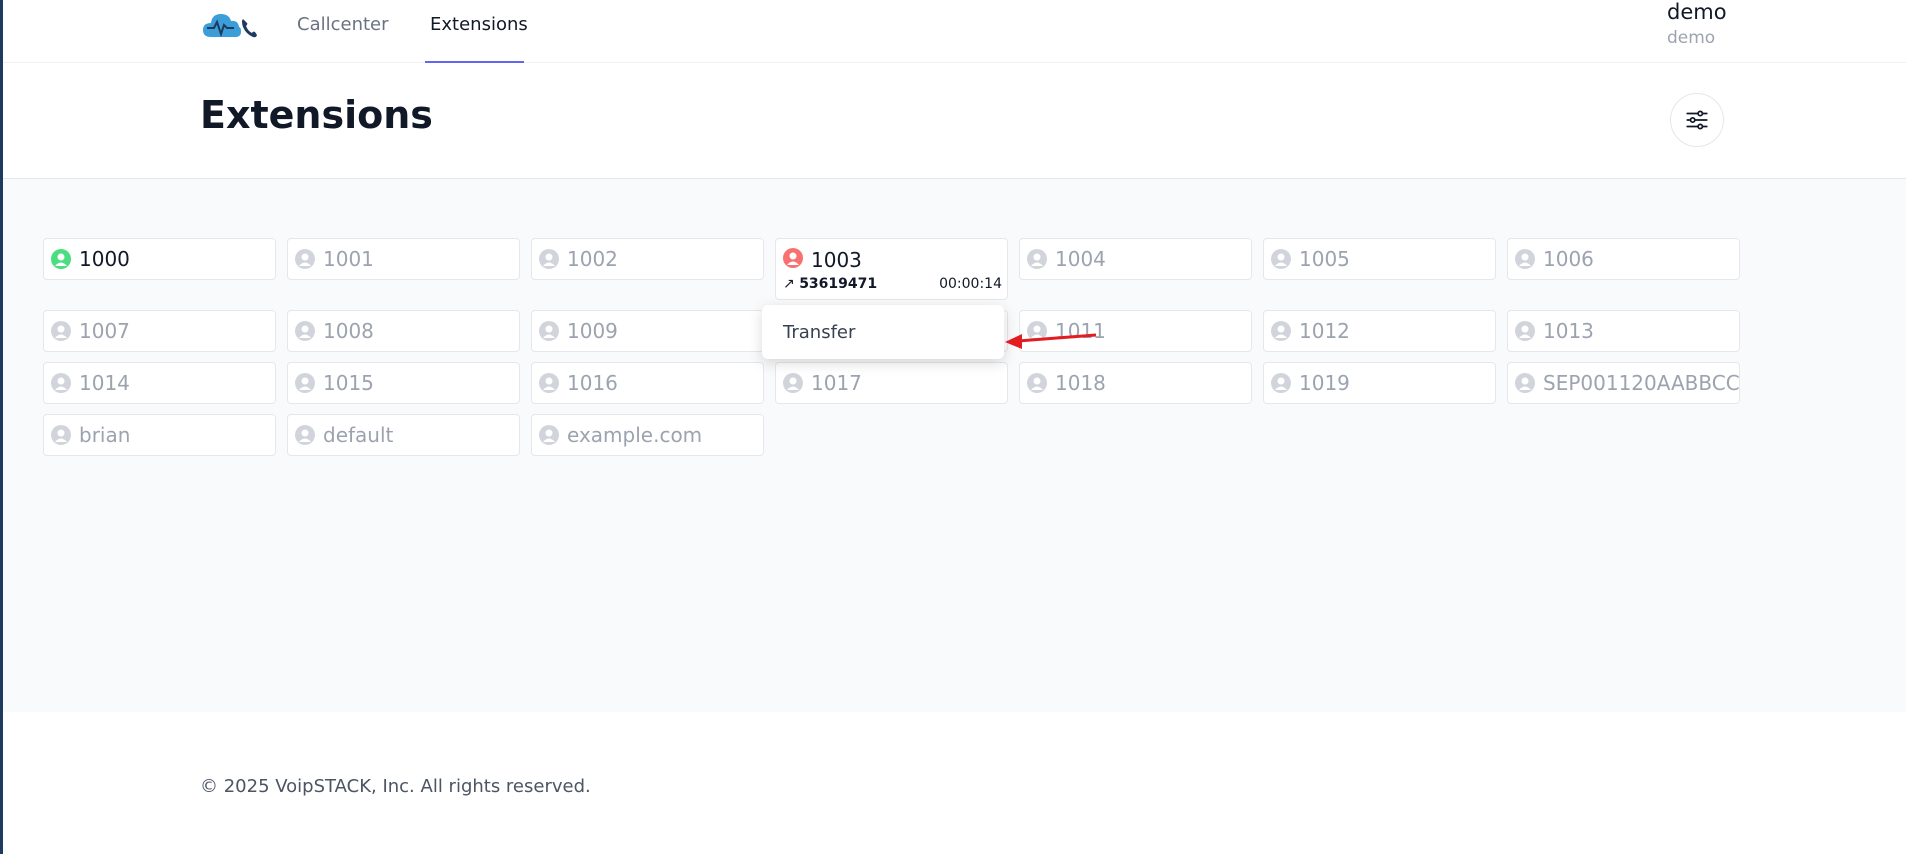 The width and height of the screenshot is (1906, 854). I want to click on extension-label: 1009, so click(592, 331).